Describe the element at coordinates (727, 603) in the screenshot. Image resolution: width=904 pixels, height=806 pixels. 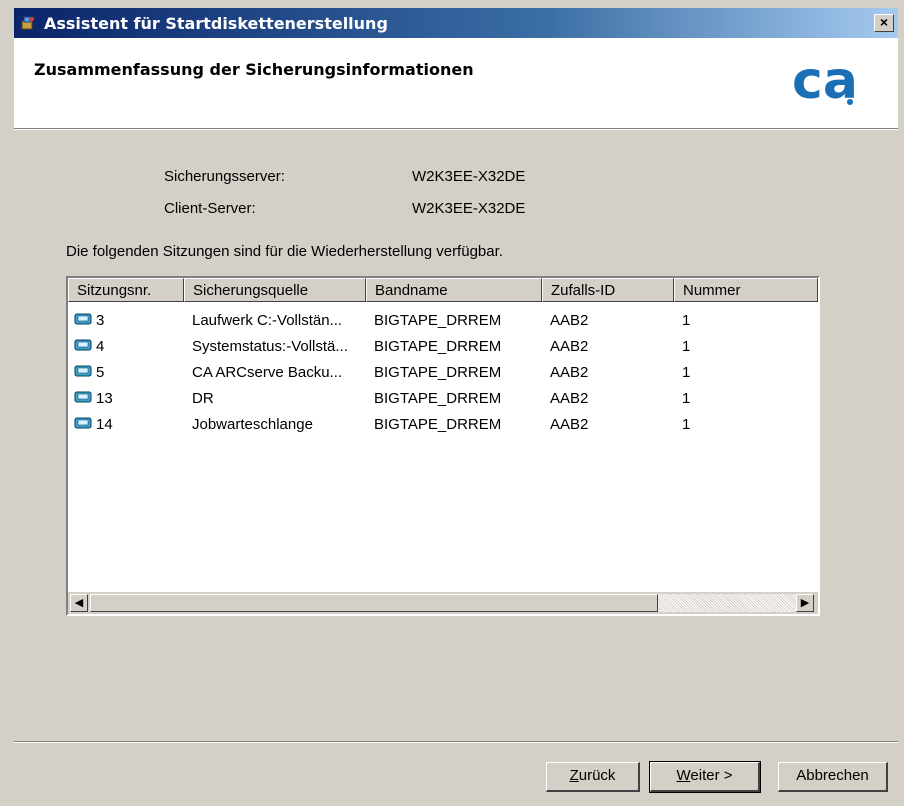
I see `scroll-track` at that location.